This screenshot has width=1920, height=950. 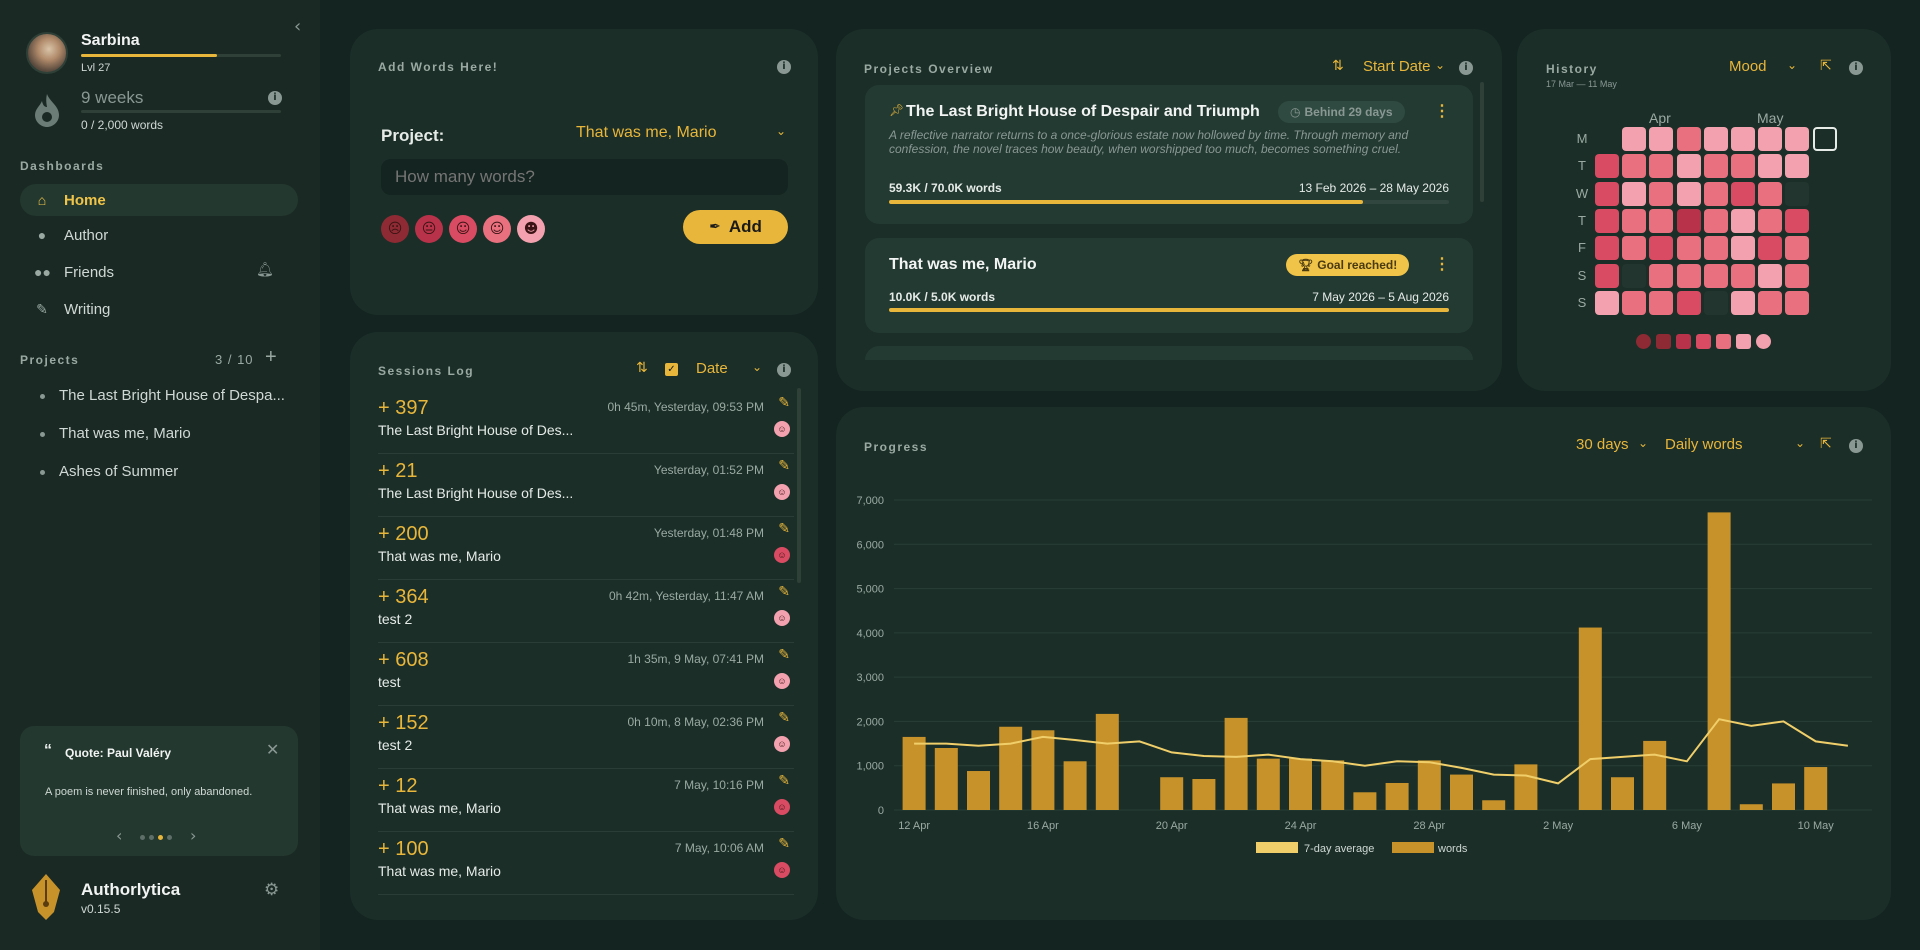 I want to click on projects-info-icon: i, so click(x=1466, y=68).